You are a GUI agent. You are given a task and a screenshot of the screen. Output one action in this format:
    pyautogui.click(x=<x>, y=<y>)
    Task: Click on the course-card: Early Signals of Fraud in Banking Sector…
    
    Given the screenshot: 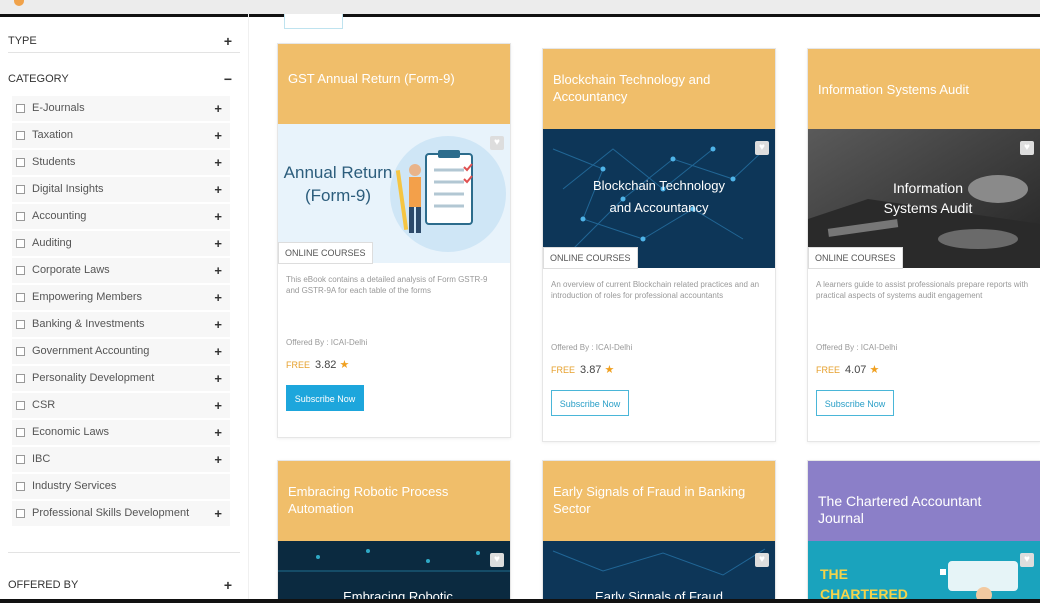 What is the action you would take?
    pyautogui.click(x=659, y=531)
    